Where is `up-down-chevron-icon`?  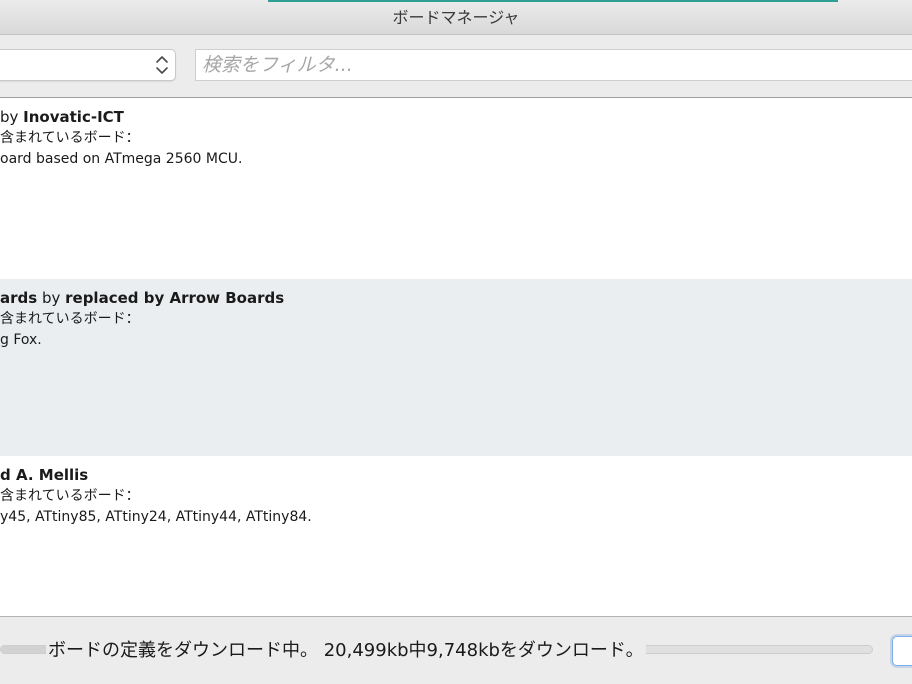 up-down-chevron-icon is located at coordinates (162, 65).